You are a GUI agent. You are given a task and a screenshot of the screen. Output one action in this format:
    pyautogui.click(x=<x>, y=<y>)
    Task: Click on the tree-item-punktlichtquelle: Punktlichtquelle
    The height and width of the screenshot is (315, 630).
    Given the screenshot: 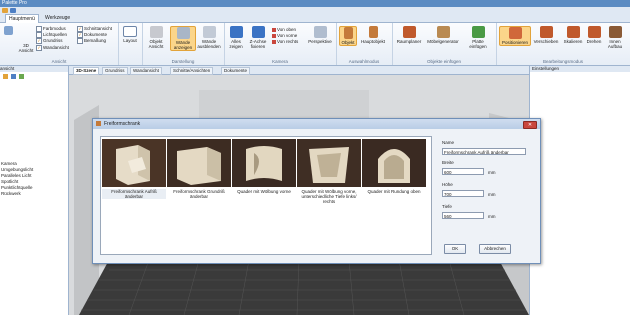 What is the action you would take?
    pyautogui.click(x=17, y=187)
    